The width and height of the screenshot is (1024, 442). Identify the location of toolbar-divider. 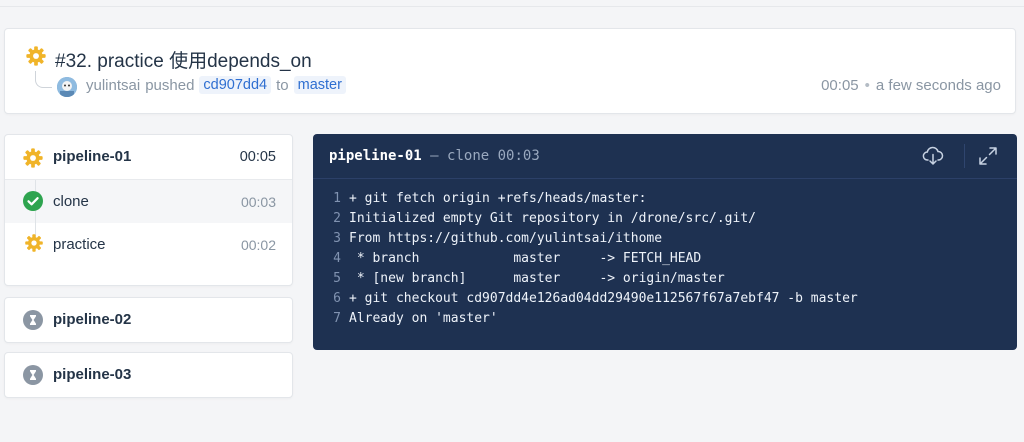
(964, 156).